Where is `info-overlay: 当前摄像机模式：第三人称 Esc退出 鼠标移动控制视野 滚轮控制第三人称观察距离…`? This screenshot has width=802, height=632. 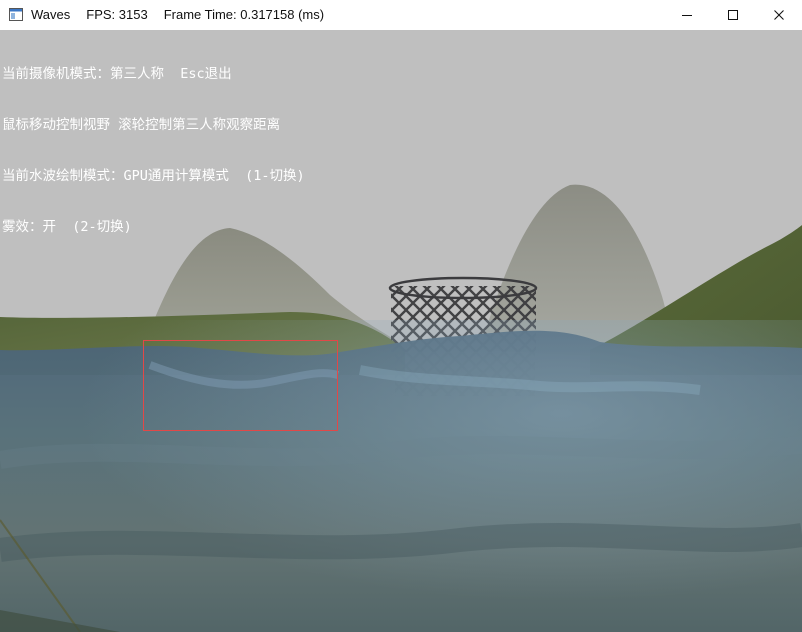
info-overlay: 当前摄像机模式：第三人称 Esc退出 鼠标移动控制视野 滚轮控制第三人称观察距离… is located at coordinates (153, 151).